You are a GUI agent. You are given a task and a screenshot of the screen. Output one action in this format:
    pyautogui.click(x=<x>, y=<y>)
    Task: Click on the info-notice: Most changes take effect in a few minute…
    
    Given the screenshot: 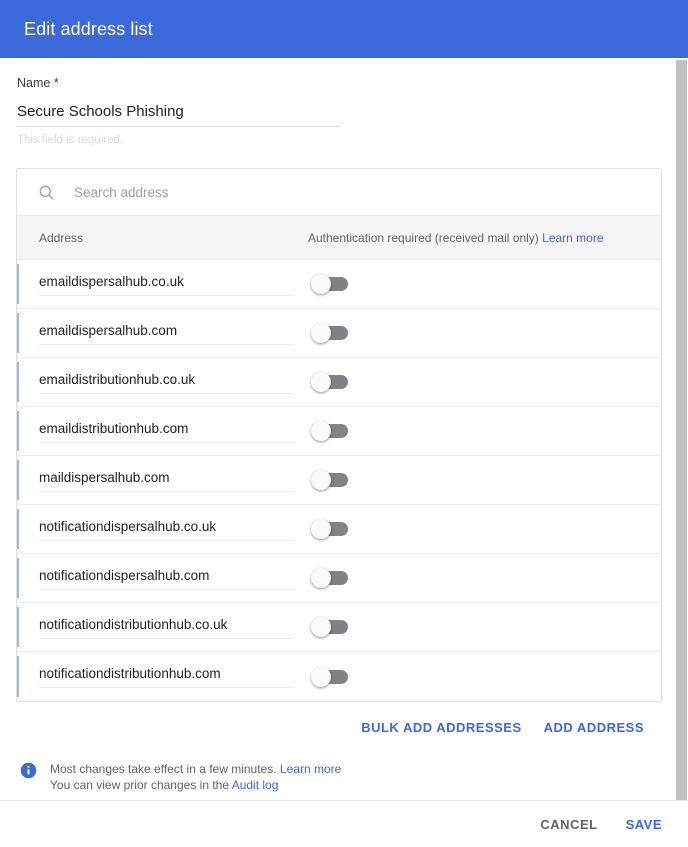 What is the action you would take?
    pyautogui.click(x=340, y=766)
    